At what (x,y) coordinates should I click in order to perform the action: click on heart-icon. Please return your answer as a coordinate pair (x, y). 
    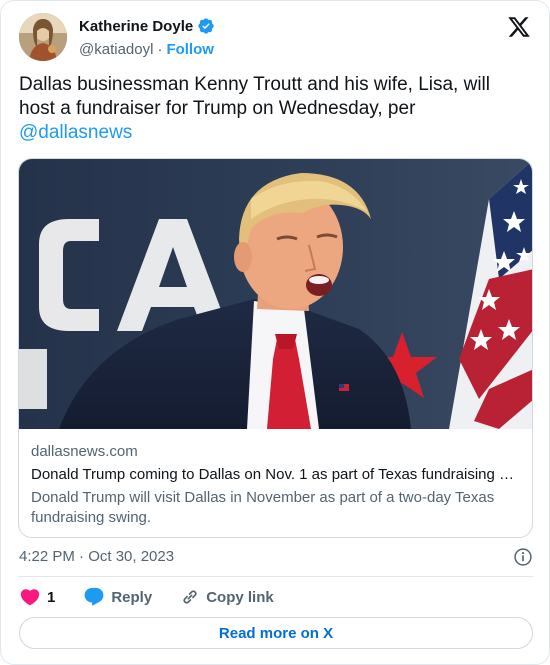
    Looking at the image, I should click on (30, 597).